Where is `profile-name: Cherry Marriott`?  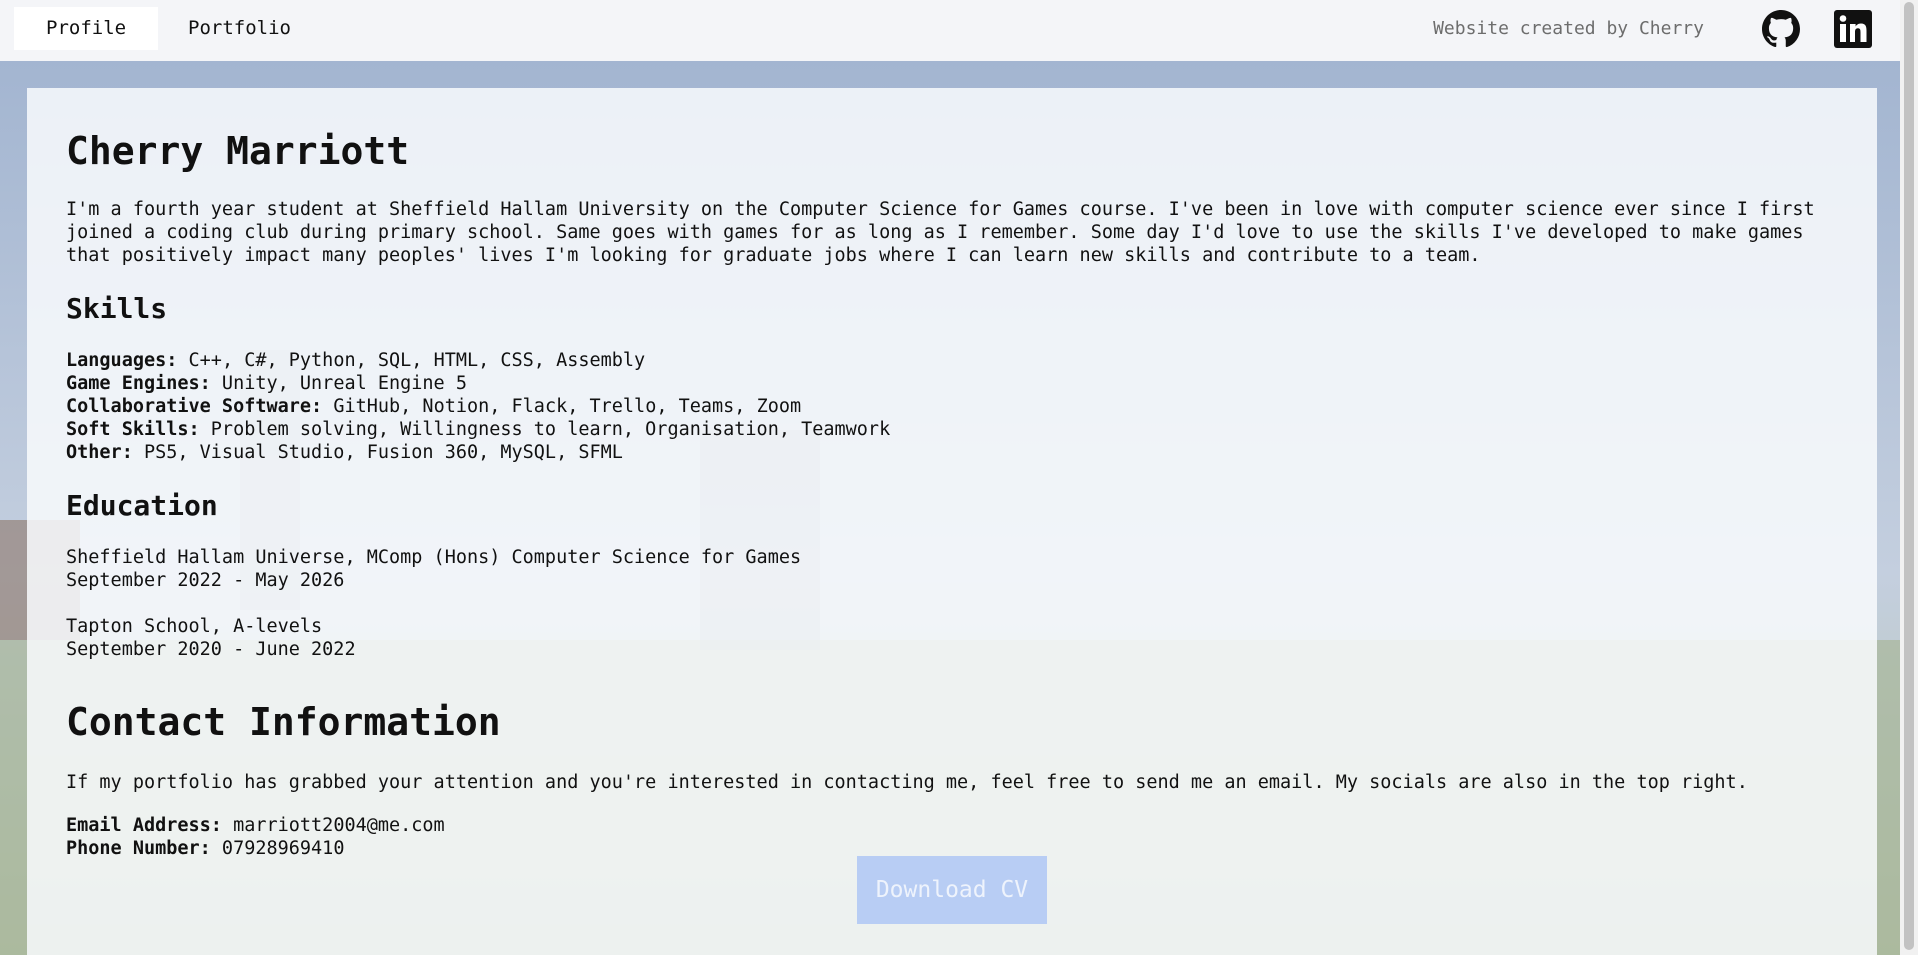 profile-name: Cherry Marriott is located at coordinates (238, 151).